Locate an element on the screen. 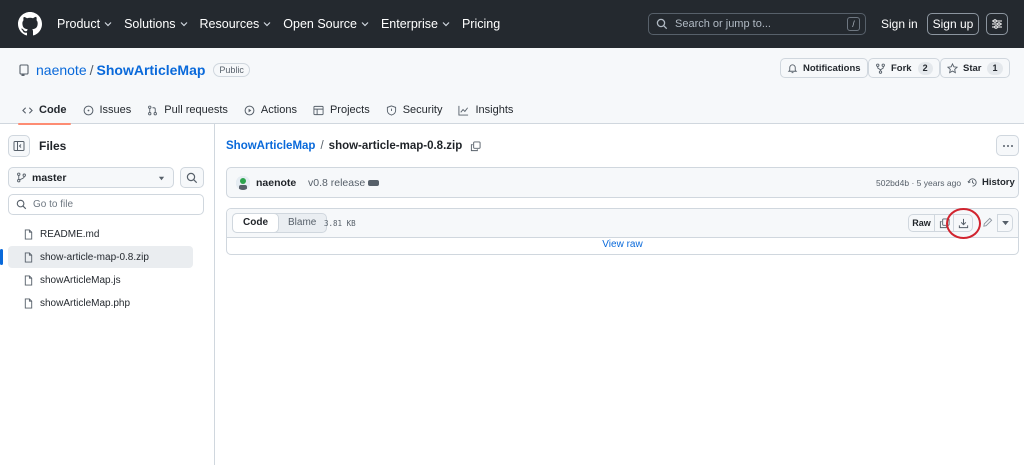  issue-icon is located at coordinates (88, 110).